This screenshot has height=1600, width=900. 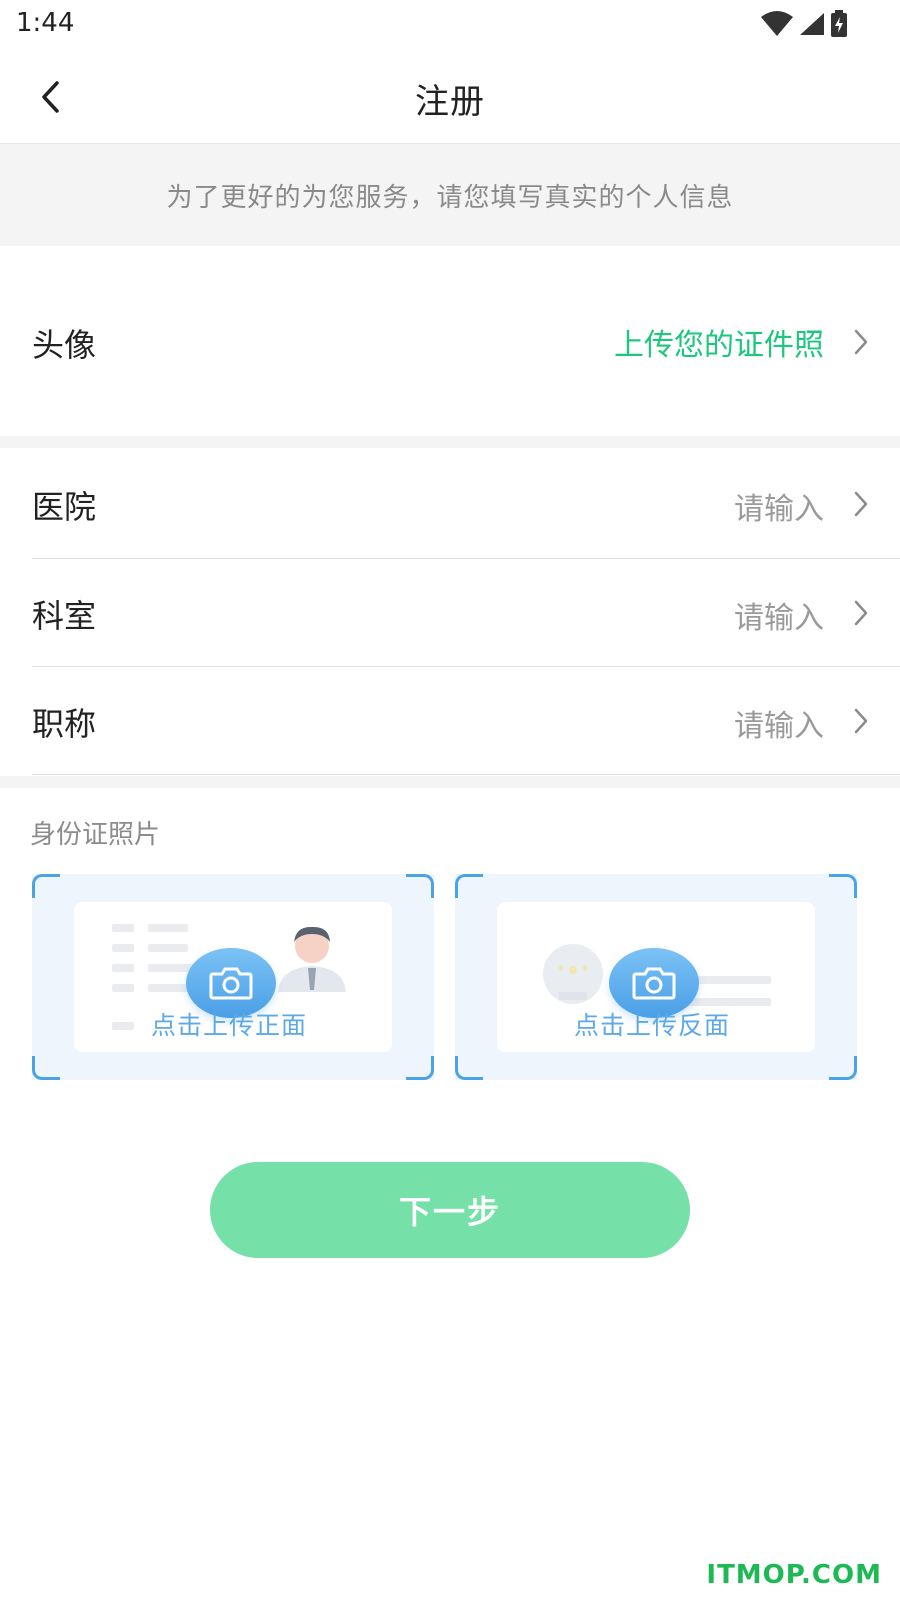 I want to click on signal-icon, so click(x=812, y=24).